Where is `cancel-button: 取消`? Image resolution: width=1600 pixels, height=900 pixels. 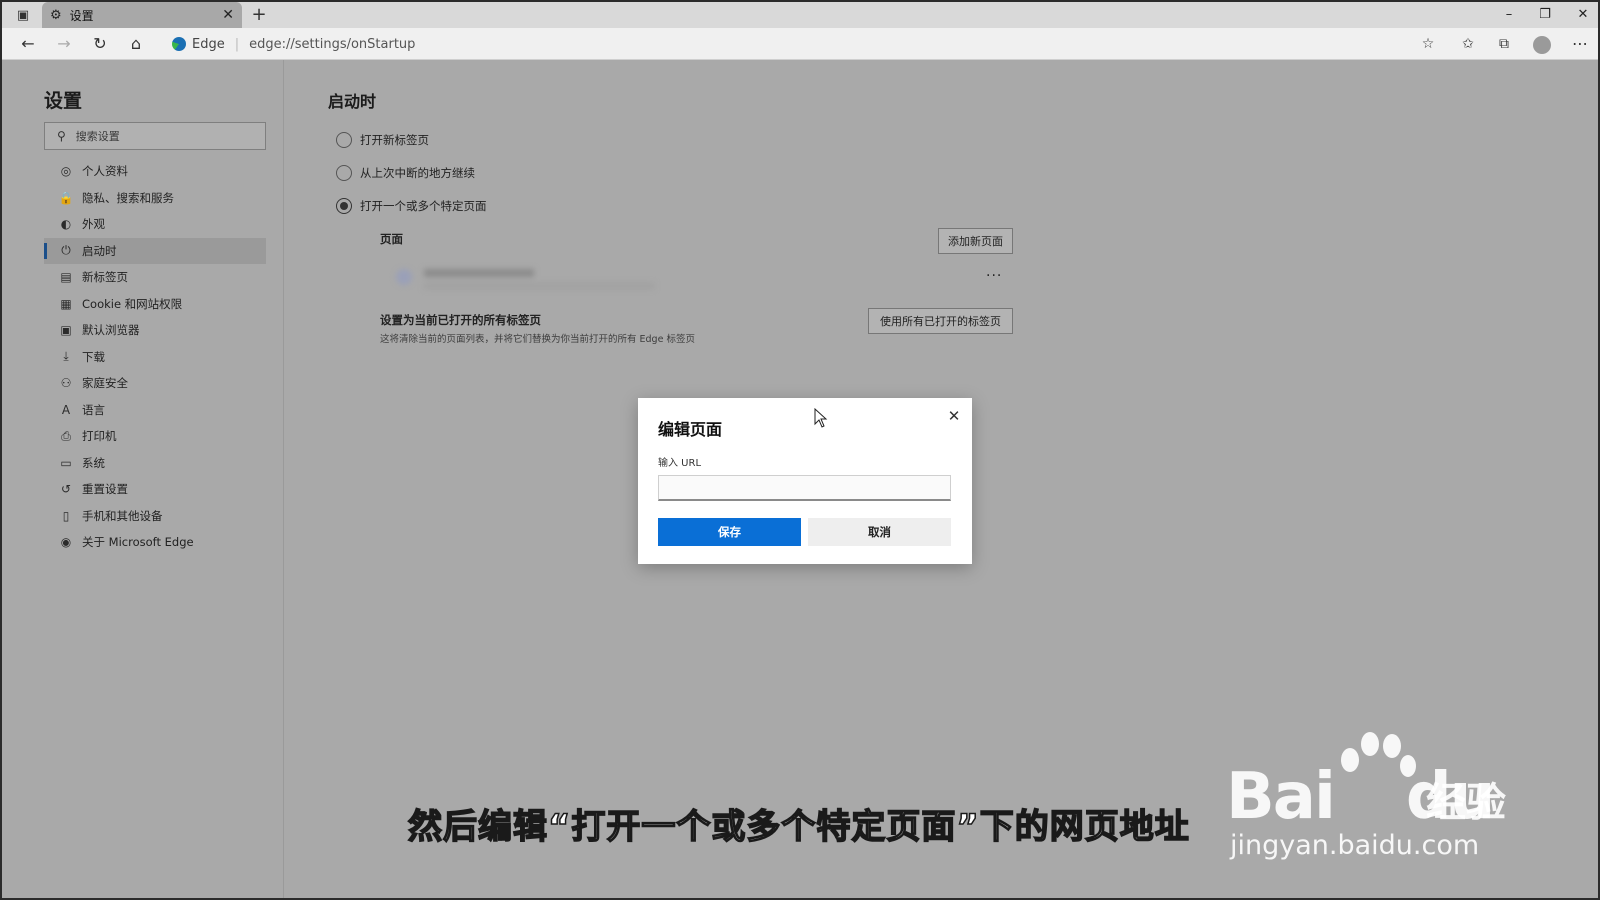 cancel-button: 取消 is located at coordinates (879, 532).